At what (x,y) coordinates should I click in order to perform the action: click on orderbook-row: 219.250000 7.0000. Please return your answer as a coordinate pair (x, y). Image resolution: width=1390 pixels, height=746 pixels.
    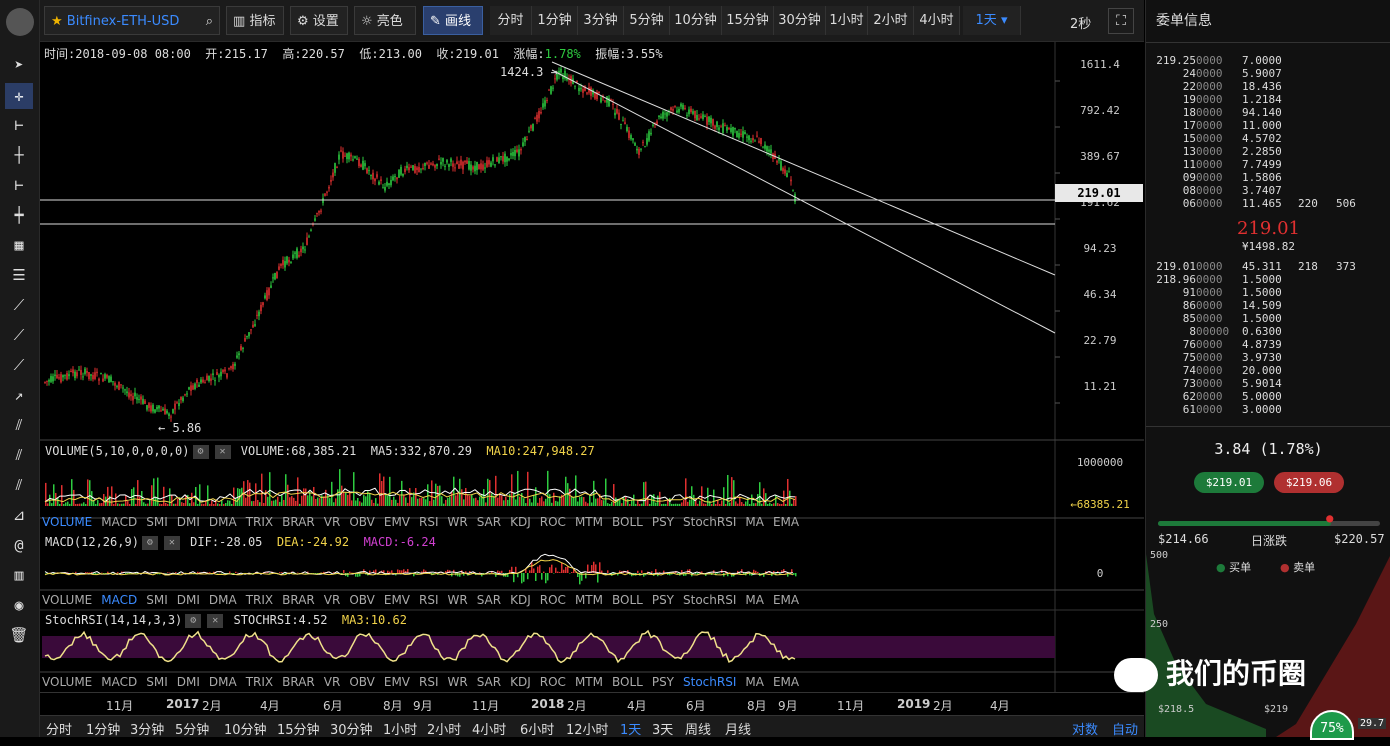
    Looking at the image, I should click on (1246, 60).